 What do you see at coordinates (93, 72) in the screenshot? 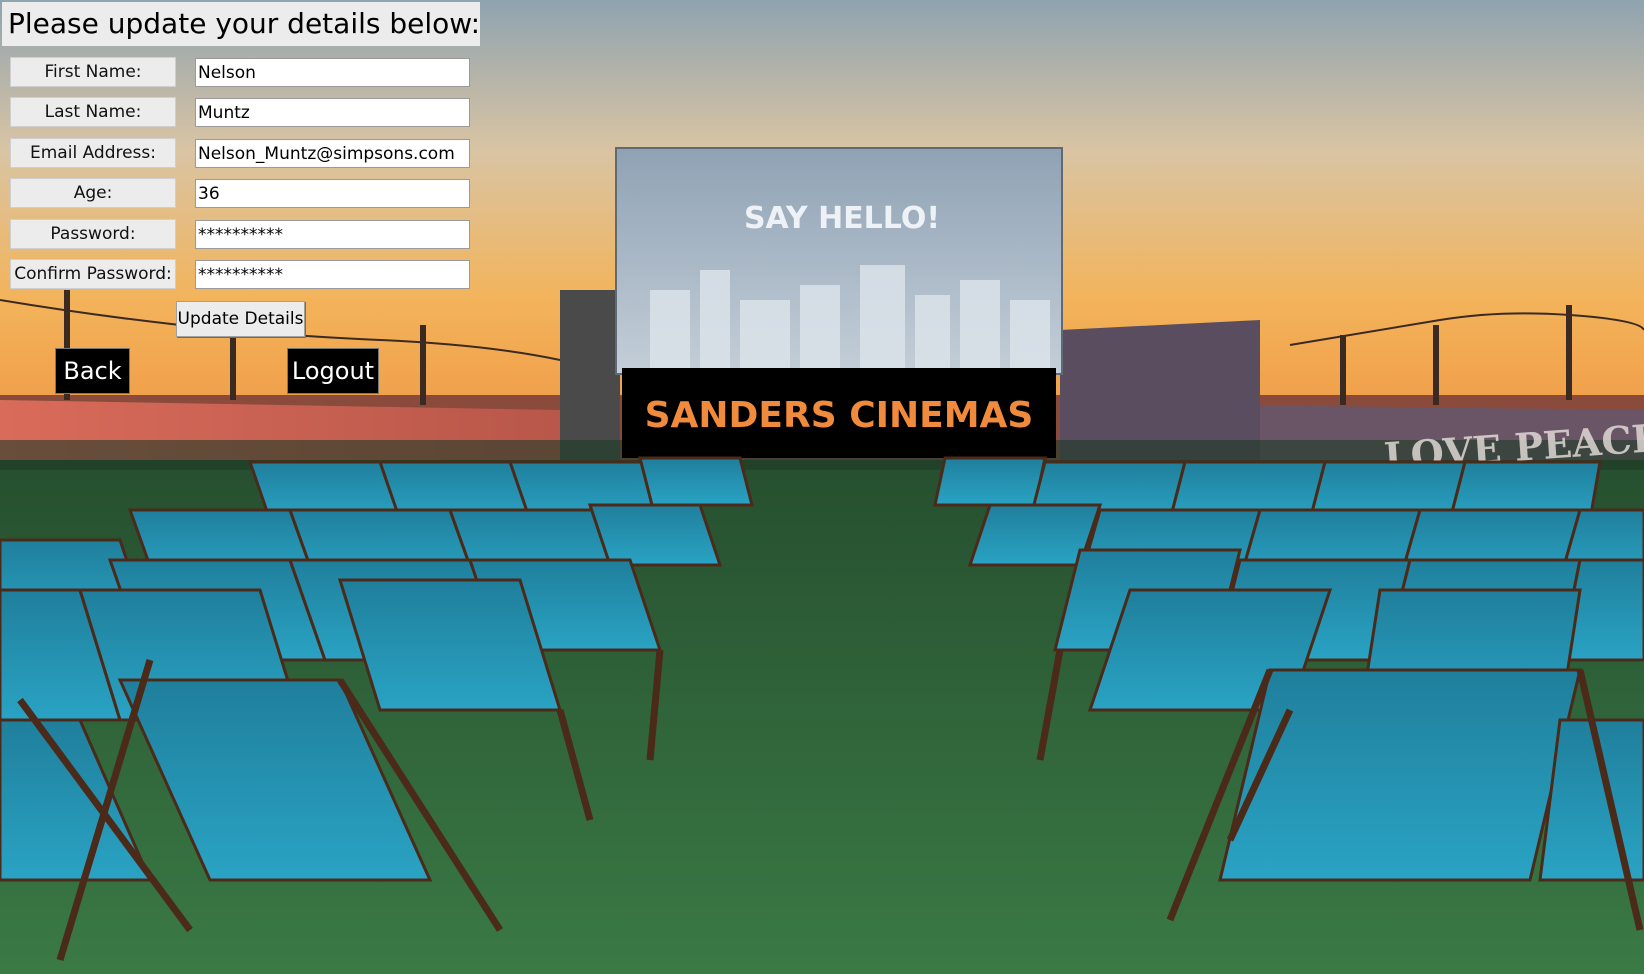
I see `first-name-label: First Name:` at bounding box center [93, 72].